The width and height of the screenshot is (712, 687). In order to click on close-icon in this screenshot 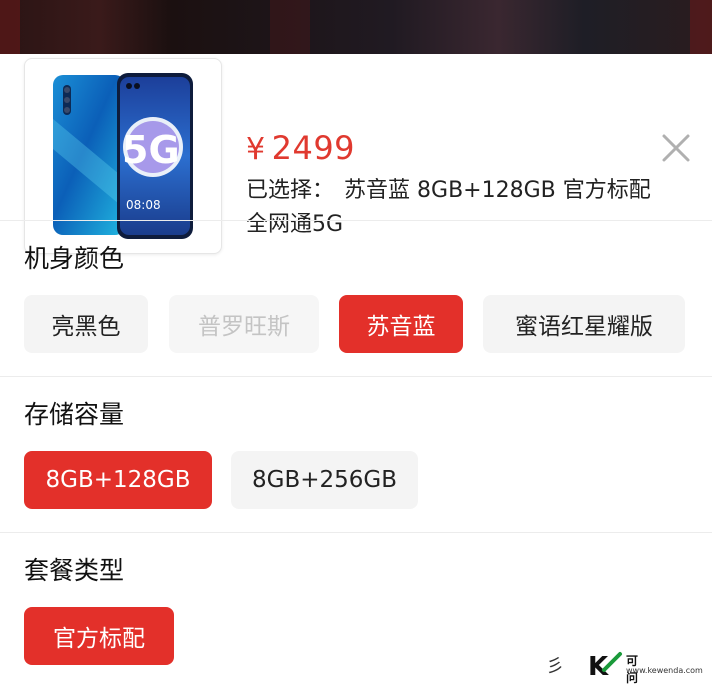, I will do `click(676, 148)`.